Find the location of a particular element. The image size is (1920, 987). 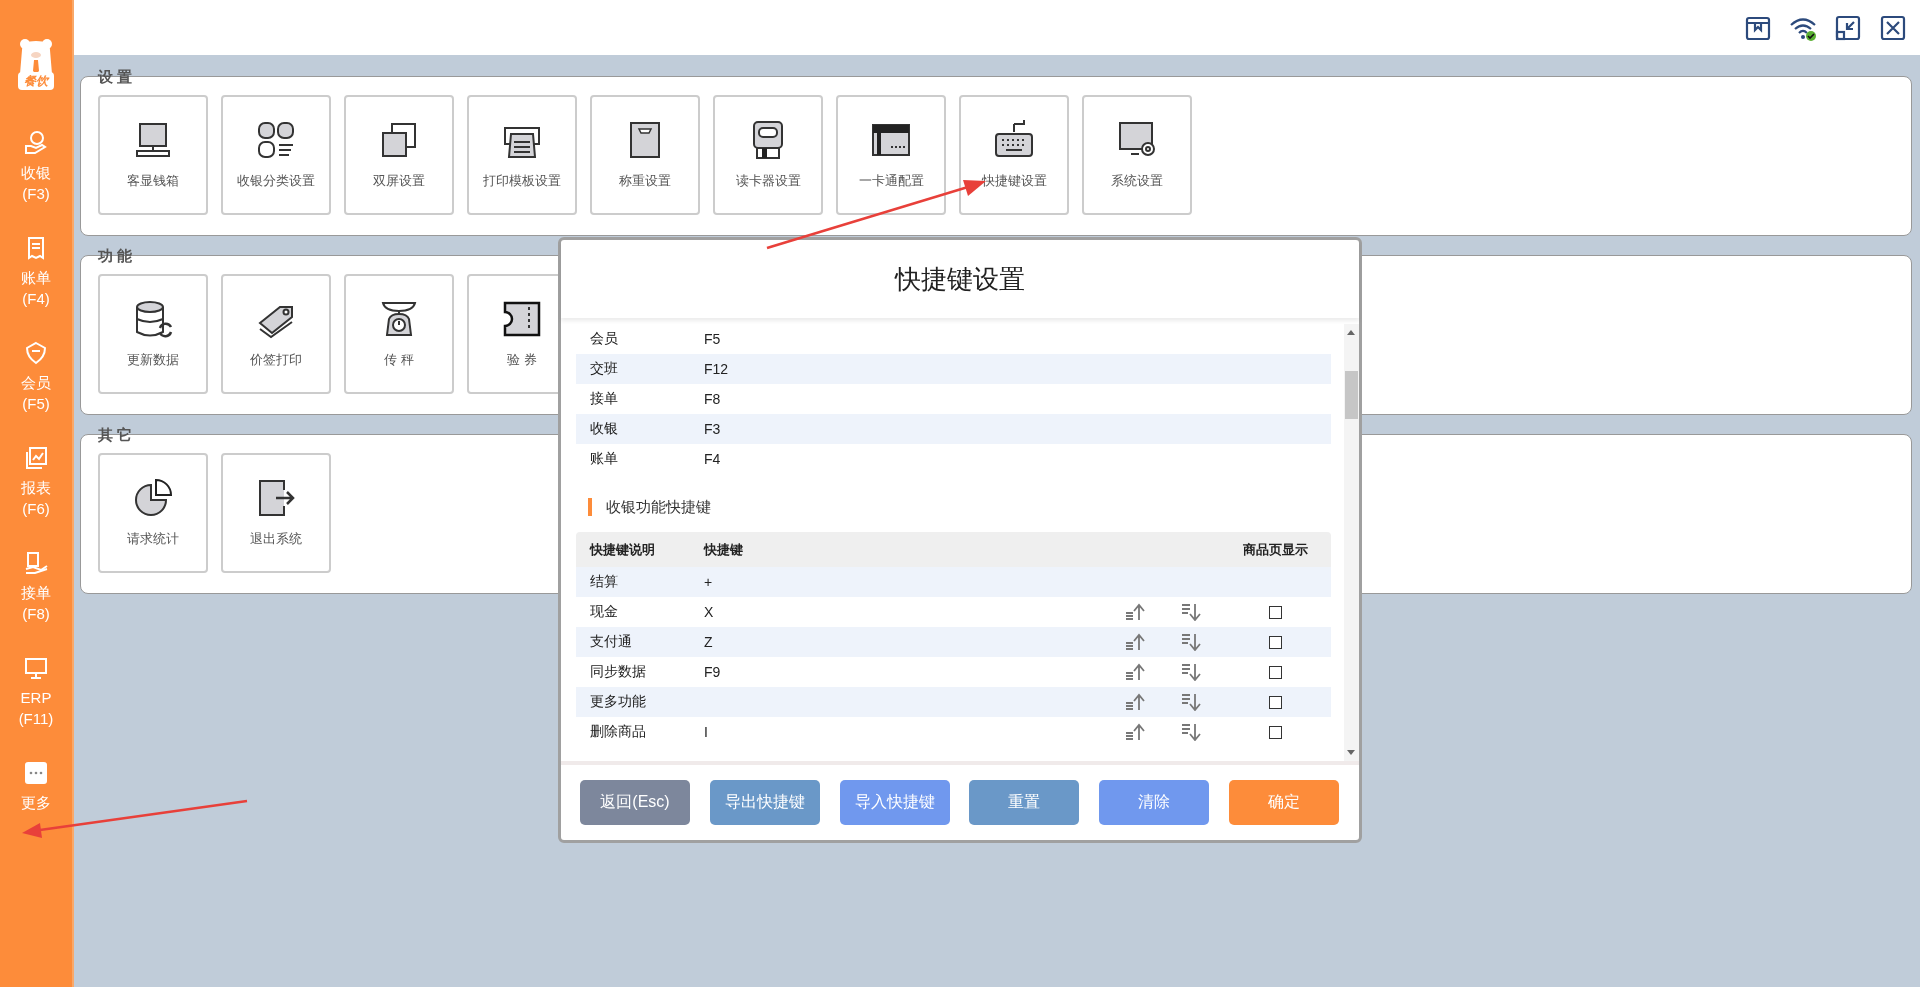

settings-card: 退出系统 is located at coordinates (276, 513).